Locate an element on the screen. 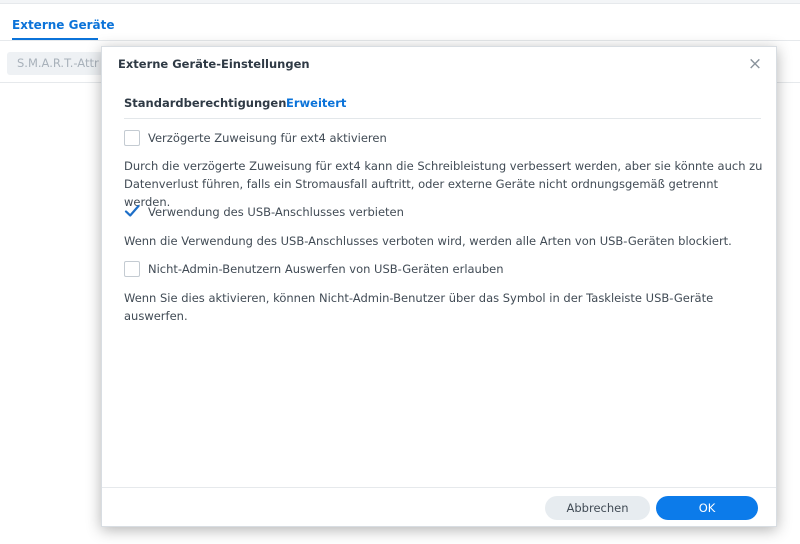  footer-divider is located at coordinates (439, 487).